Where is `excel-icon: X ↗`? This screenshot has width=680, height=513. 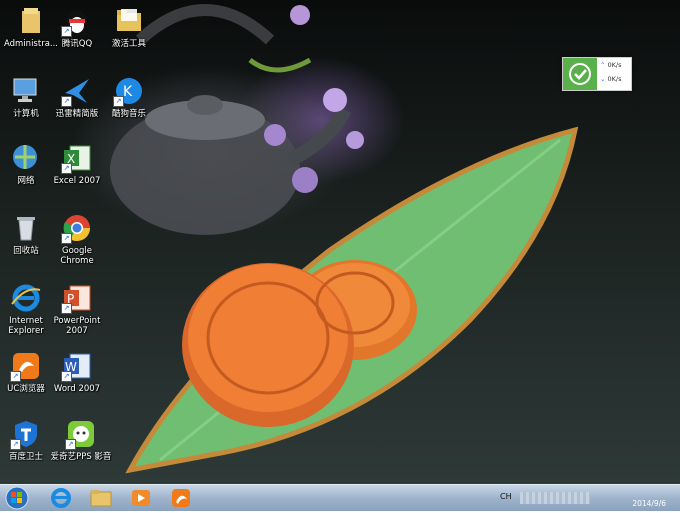
excel-icon: X ↗ is located at coordinates (77, 158).